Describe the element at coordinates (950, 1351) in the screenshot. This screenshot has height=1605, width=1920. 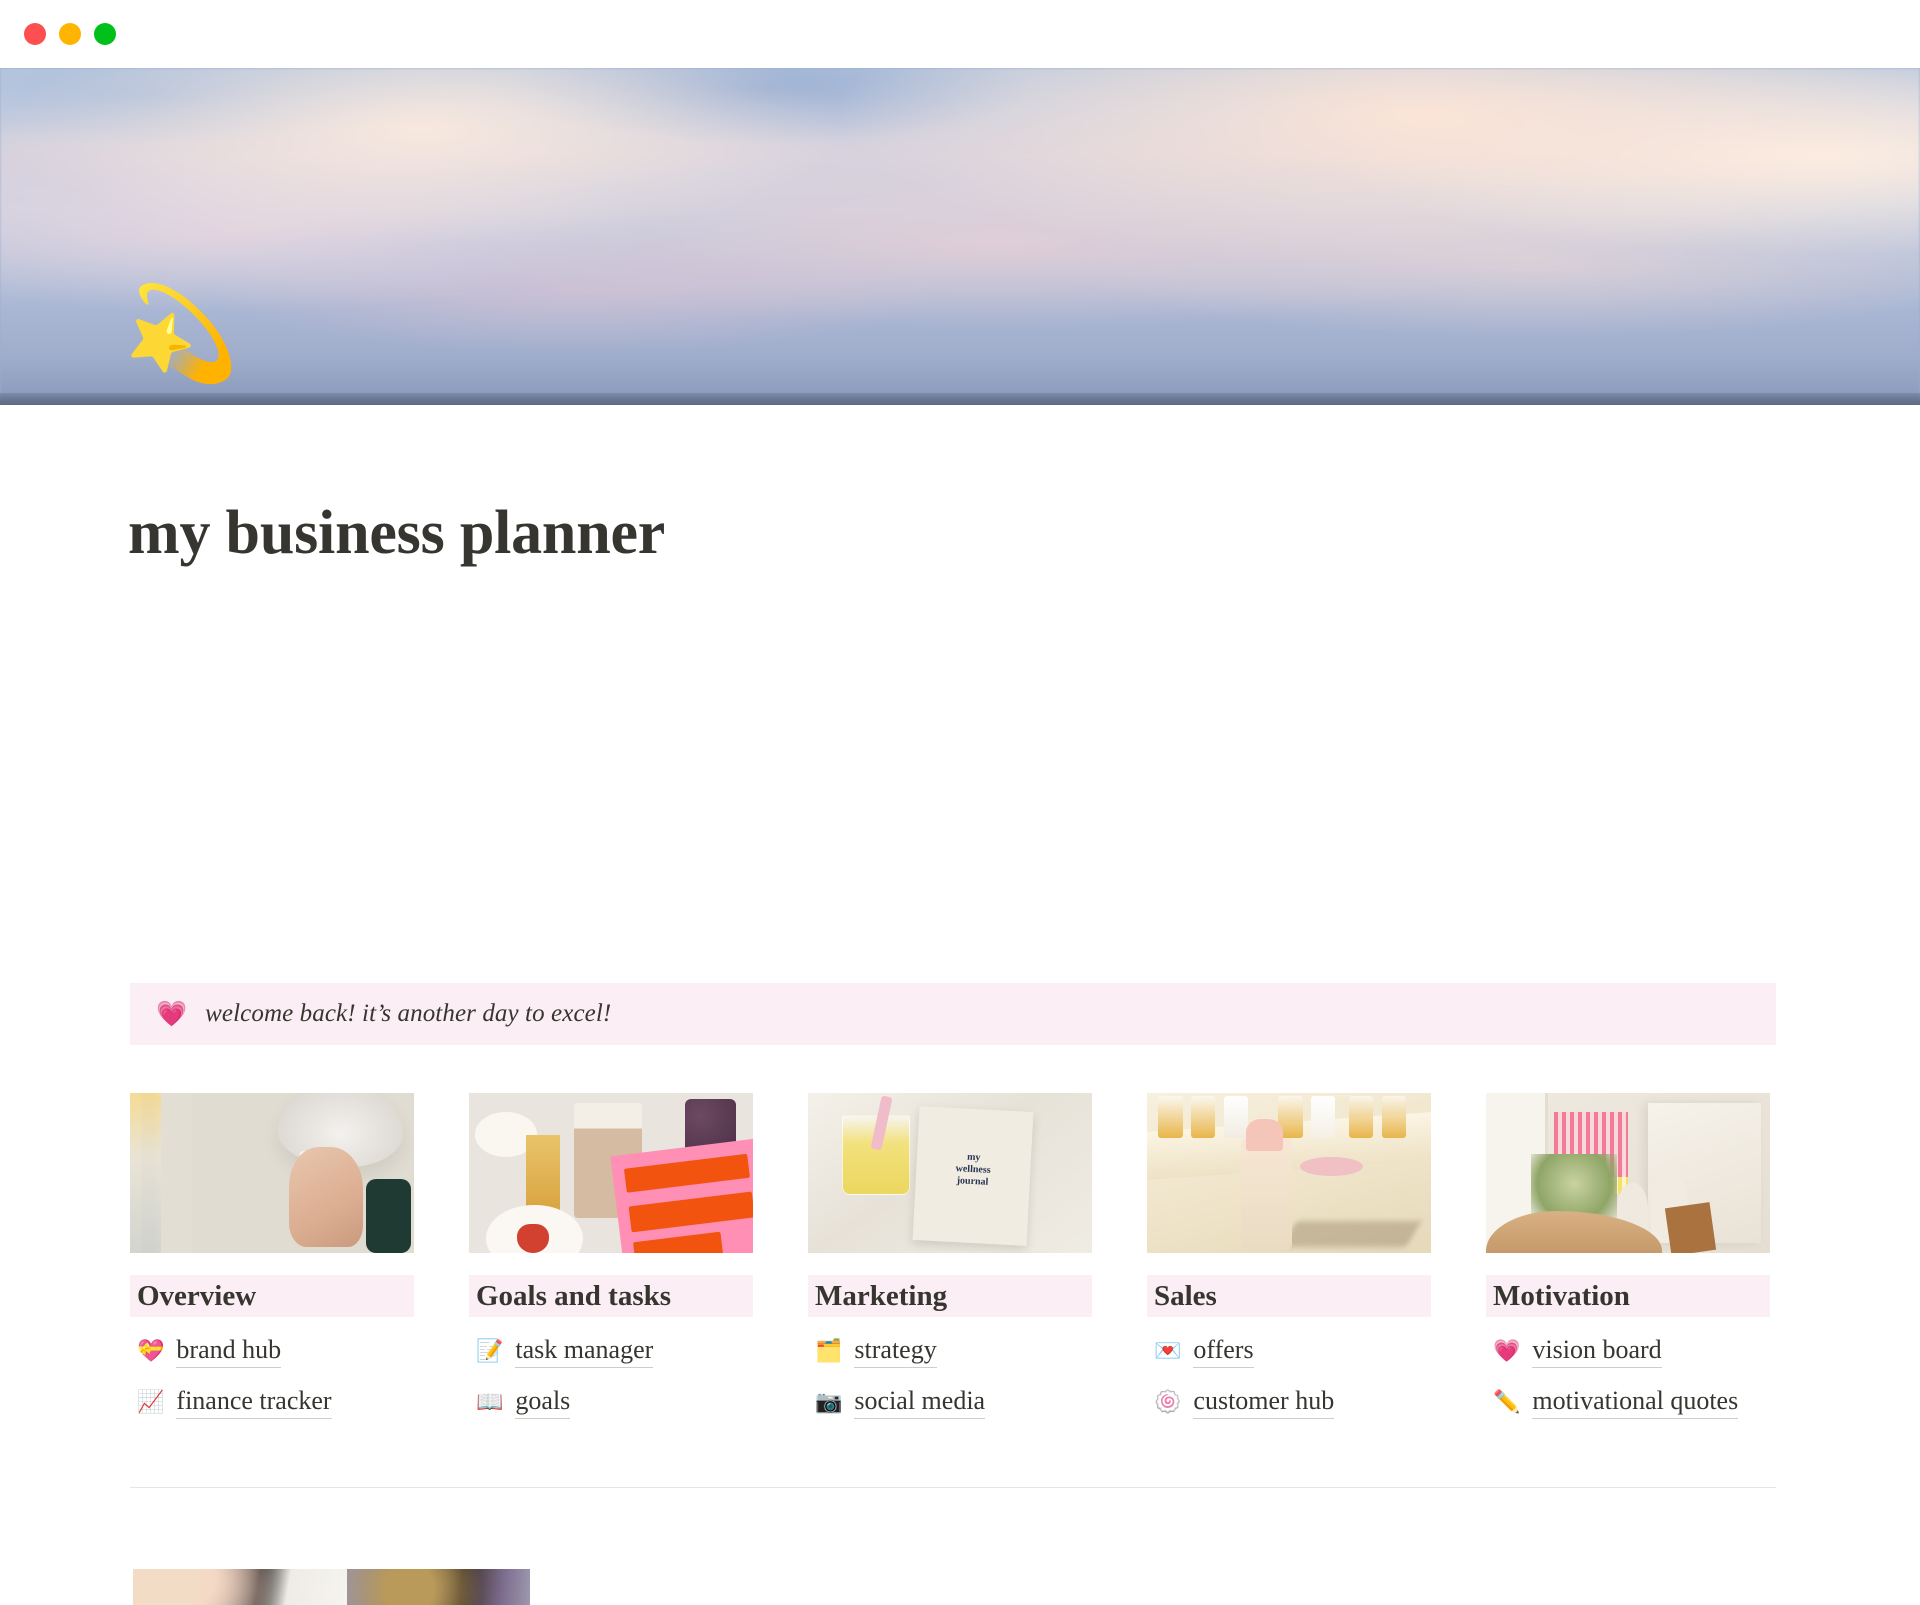
I see `link-strategy: 🗂️ strategy` at that location.